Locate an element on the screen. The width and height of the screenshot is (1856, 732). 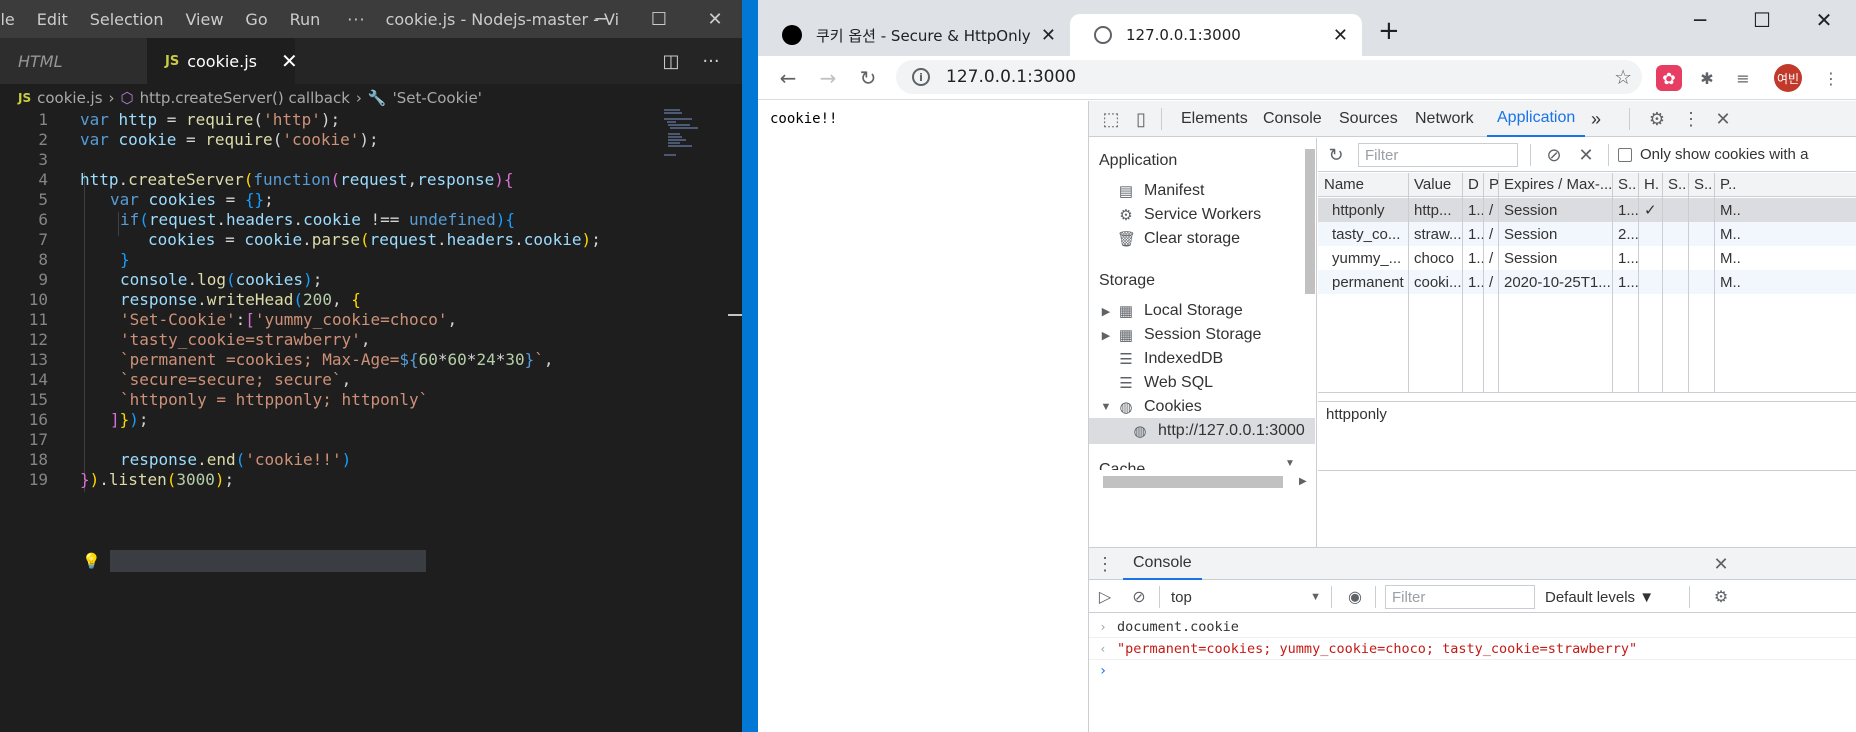
sidebar-item-service-workers: ⚙ Service Workers is located at coordinates (1202, 215).